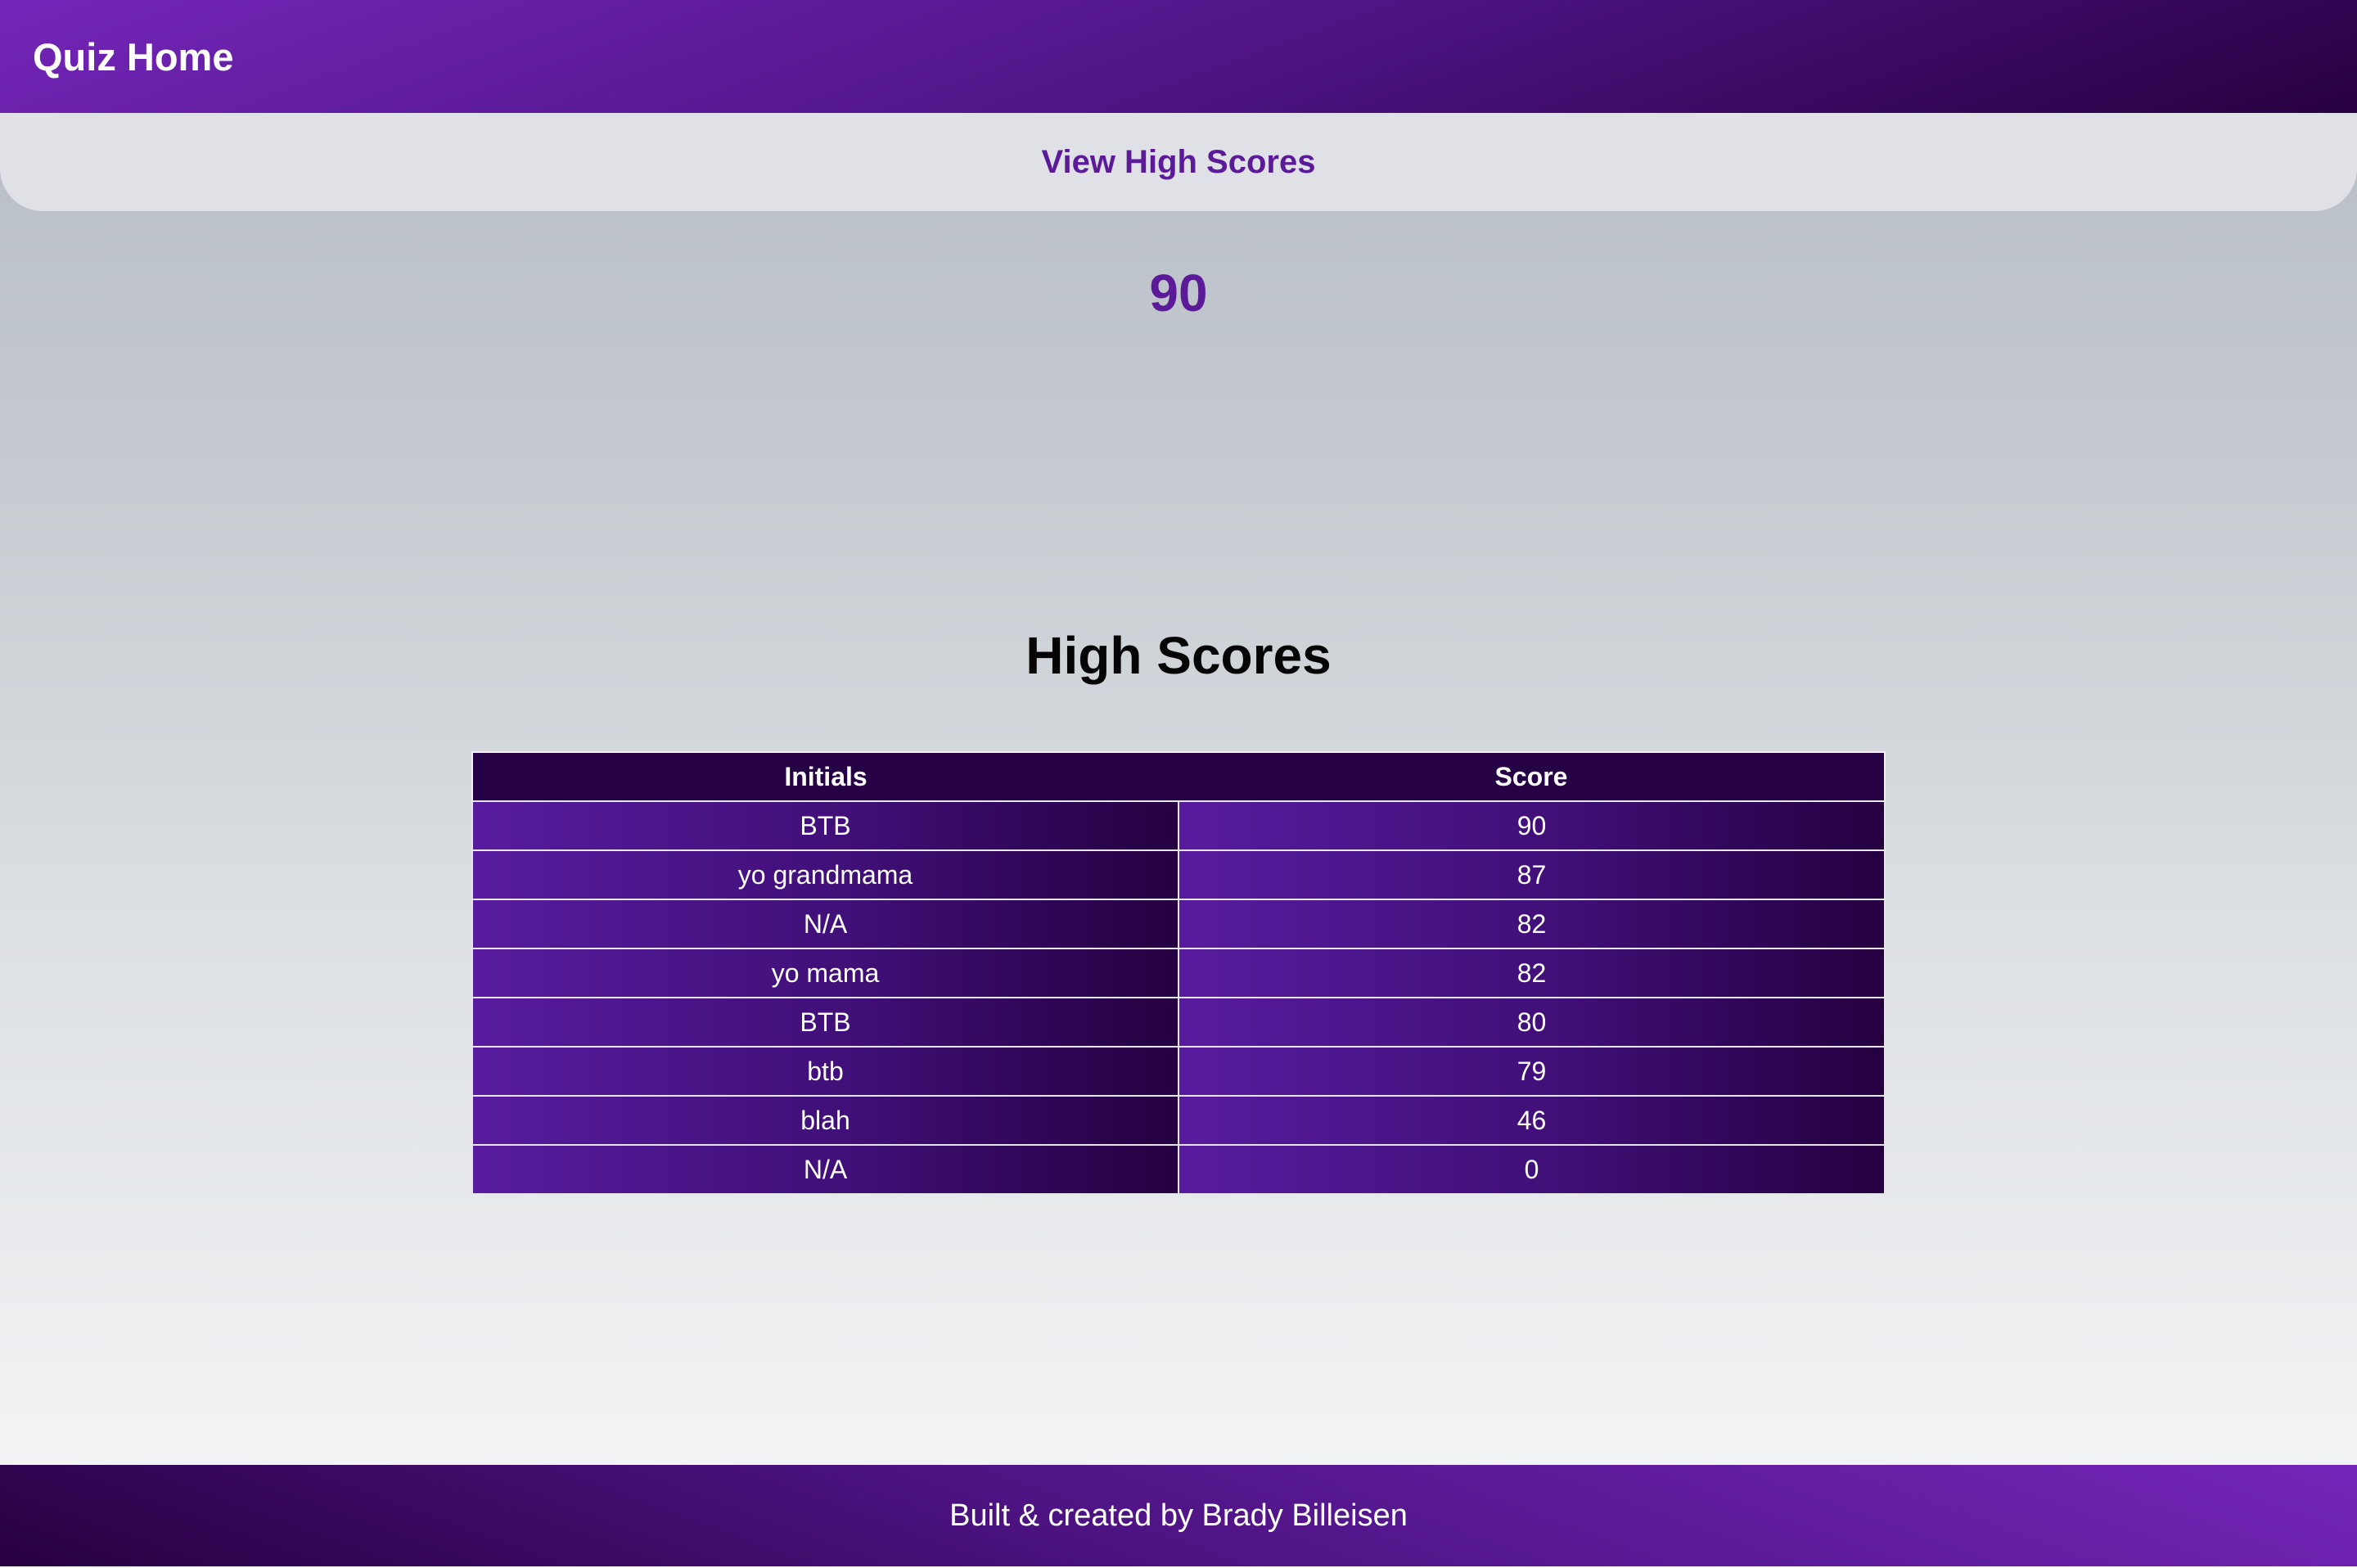  I want to click on table-row: blah 46, so click(1178, 1120).